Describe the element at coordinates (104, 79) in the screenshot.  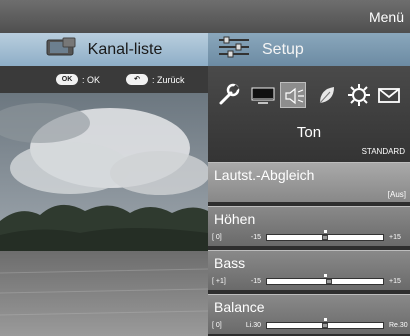
I see `button-hints: OK : OK ↶ : Zurück` at that location.